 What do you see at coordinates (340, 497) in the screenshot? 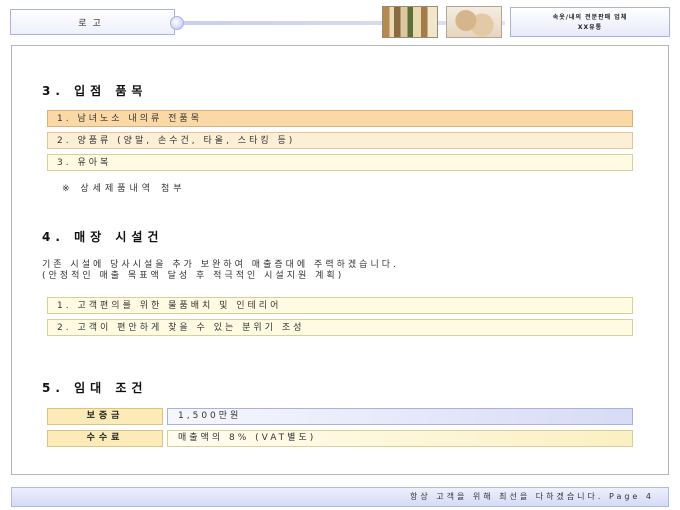
I see `page-footer: 항상 고객을 위해 최선을 다하겠습니다. Page 4` at bounding box center [340, 497].